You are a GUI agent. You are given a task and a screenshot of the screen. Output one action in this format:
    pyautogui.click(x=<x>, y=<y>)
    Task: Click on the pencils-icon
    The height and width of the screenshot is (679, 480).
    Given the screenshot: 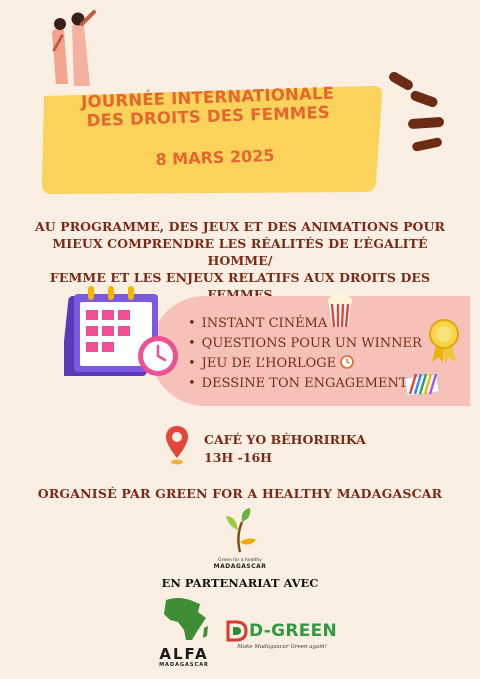 What is the action you would take?
    pyautogui.click(x=422, y=385)
    